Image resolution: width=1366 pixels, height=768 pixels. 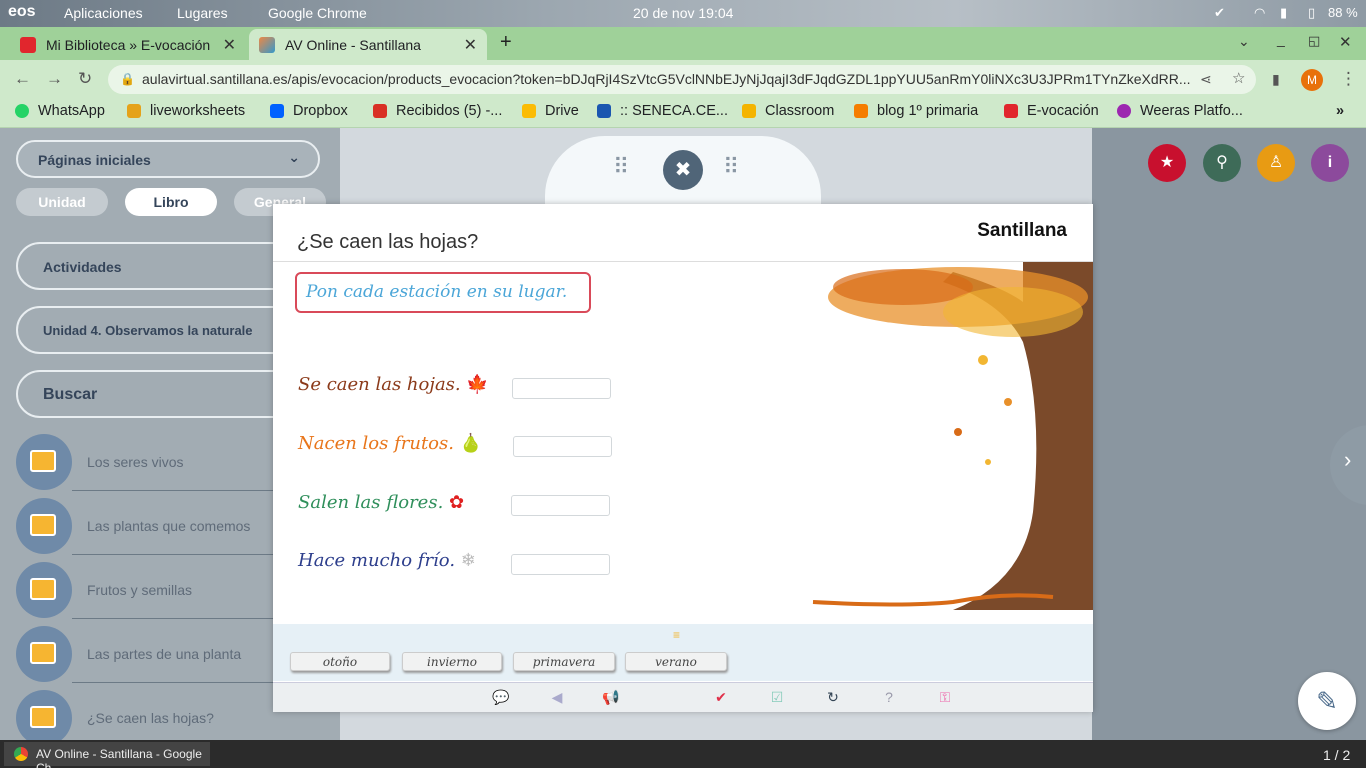 I want to click on clock: 20 de nov 19:04, so click(x=683, y=13).